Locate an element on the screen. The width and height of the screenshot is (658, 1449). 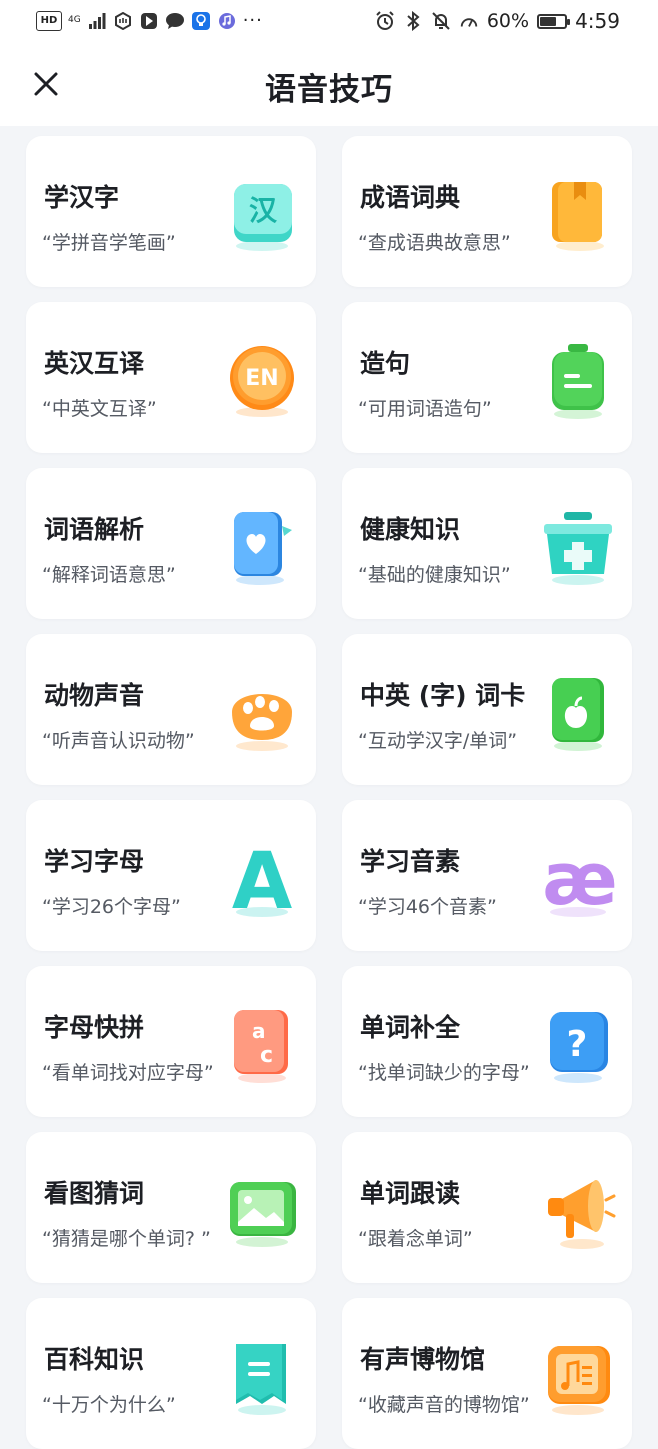
music-museum-icon is located at coordinates (578, 1376).